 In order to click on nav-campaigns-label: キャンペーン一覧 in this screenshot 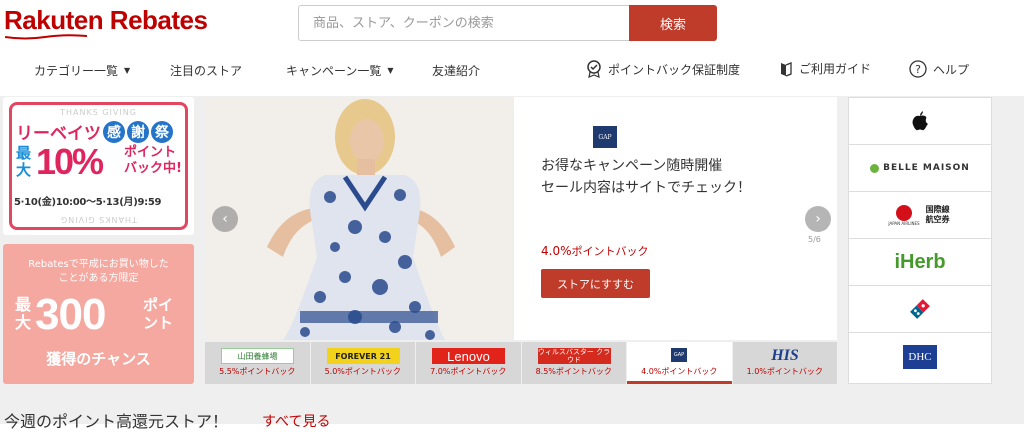, I will do `click(334, 71)`.